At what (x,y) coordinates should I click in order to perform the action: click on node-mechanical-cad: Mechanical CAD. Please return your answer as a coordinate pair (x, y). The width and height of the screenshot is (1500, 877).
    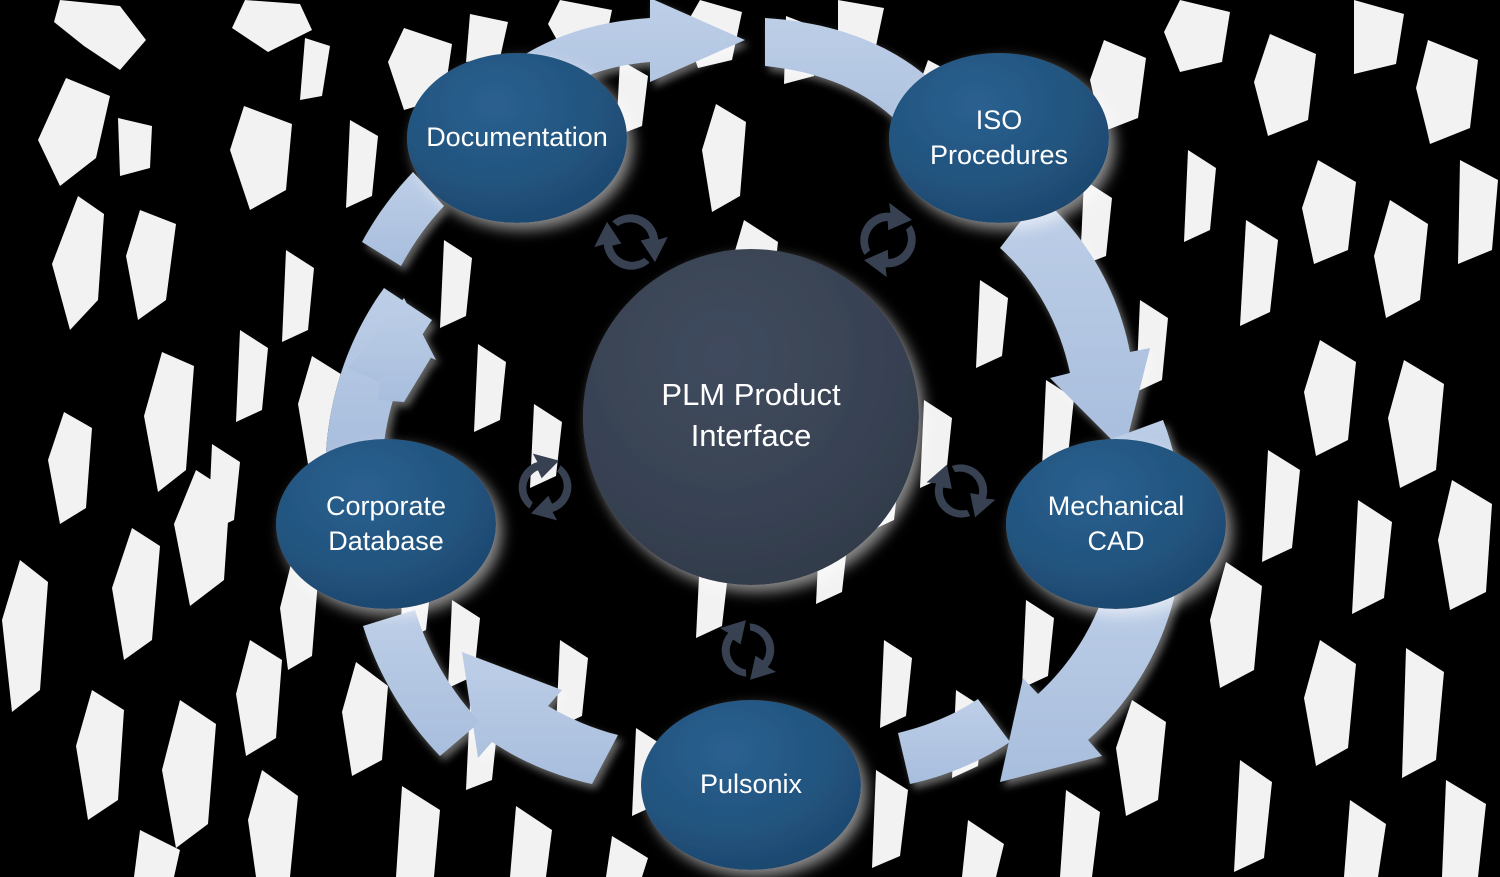
    Looking at the image, I should click on (1116, 524).